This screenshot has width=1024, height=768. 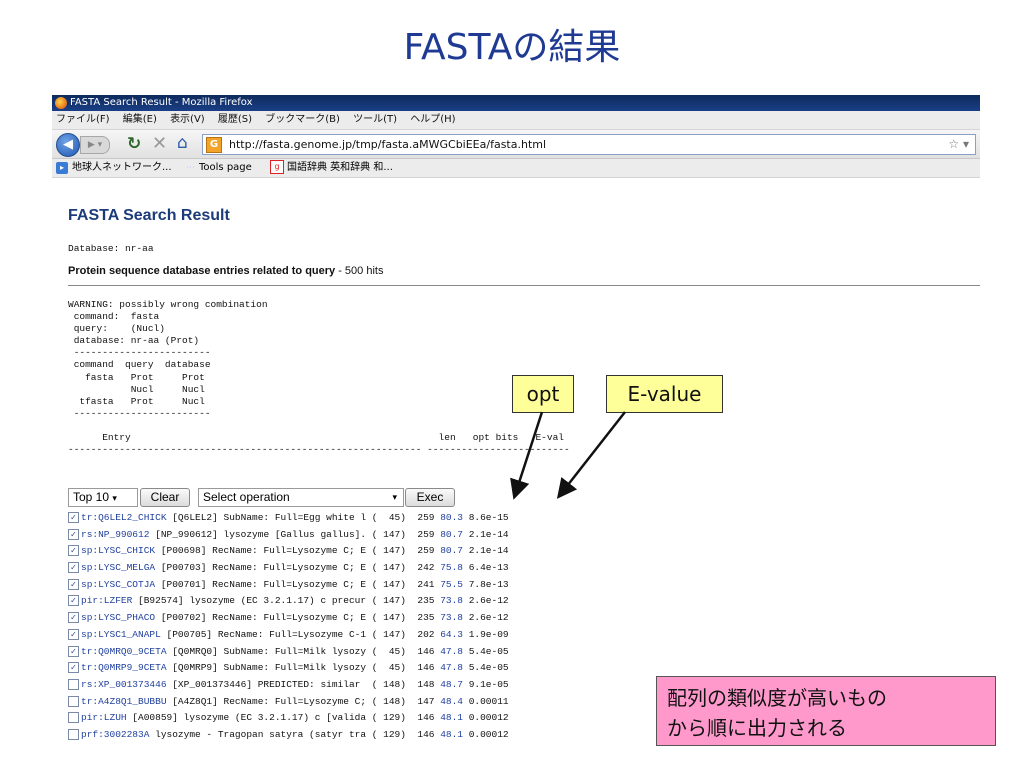 What do you see at coordinates (83, 119) in the screenshot?
I see `menu-file: ファイル(F)` at bounding box center [83, 119].